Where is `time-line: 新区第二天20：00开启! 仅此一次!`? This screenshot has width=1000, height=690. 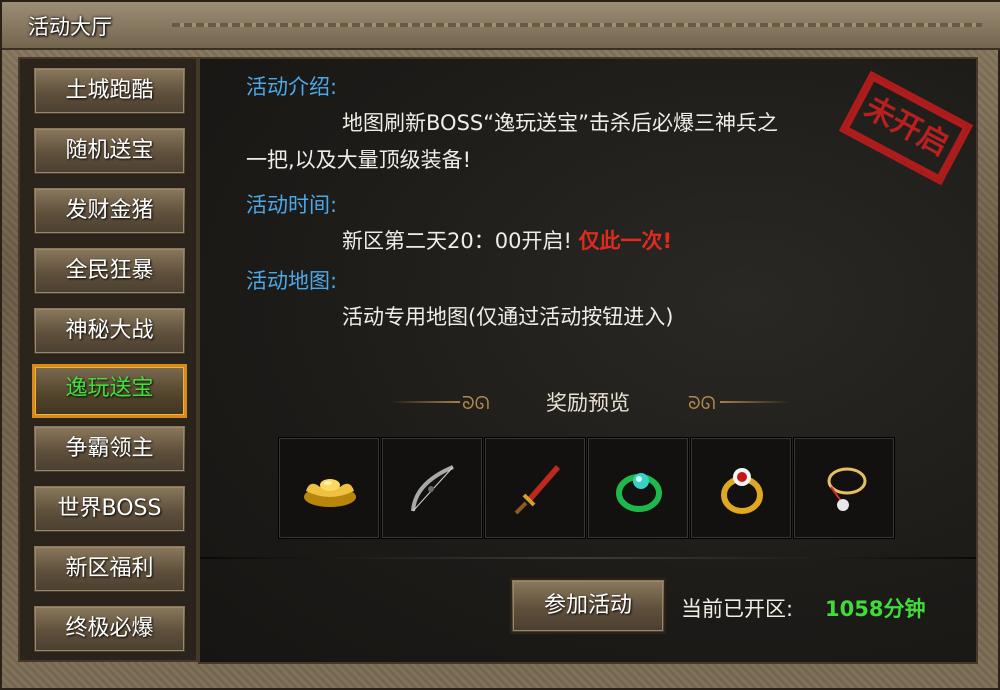 time-line: 新区第二天20：00开启! 仅此一次! is located at coordinates (507, 240).